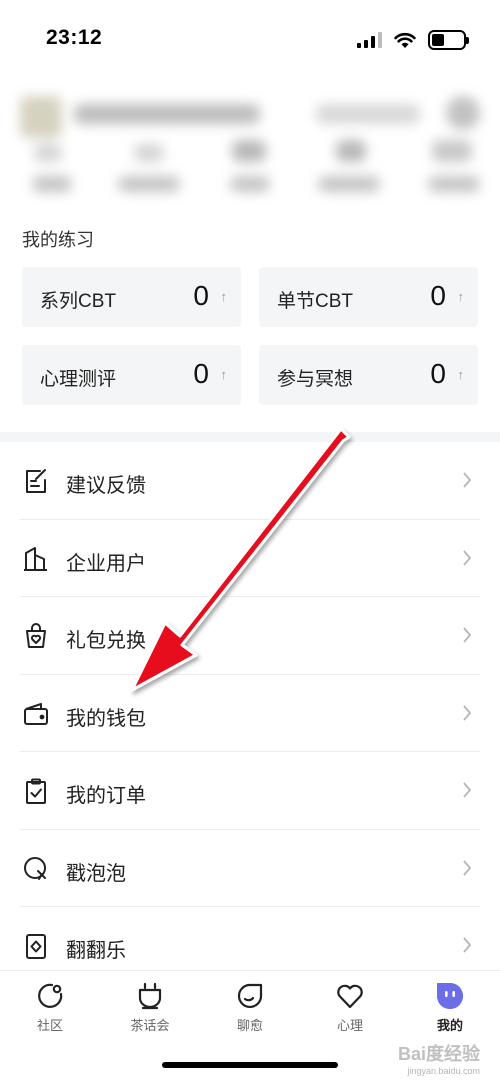 The height and width of the screenshot is (1083, 500). Describe the element at coordinates (450, 996) in the screenshot. I see `profile-face-icon` at that location.